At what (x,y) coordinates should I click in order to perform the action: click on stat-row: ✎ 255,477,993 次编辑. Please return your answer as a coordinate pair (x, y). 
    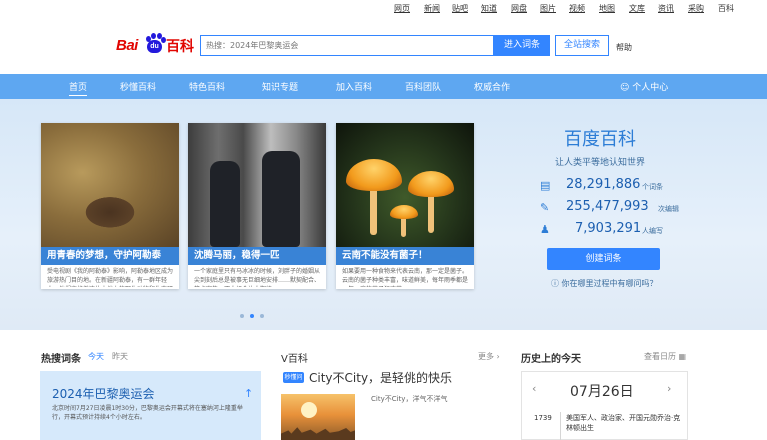
    Looking at the image, I should click on (610, 208).